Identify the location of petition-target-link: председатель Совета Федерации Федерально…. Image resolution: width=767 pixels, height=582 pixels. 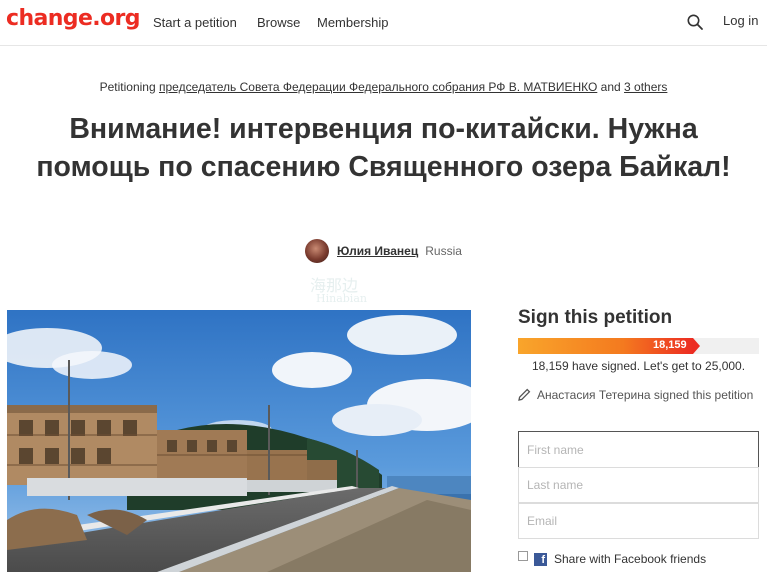
(378, 87).